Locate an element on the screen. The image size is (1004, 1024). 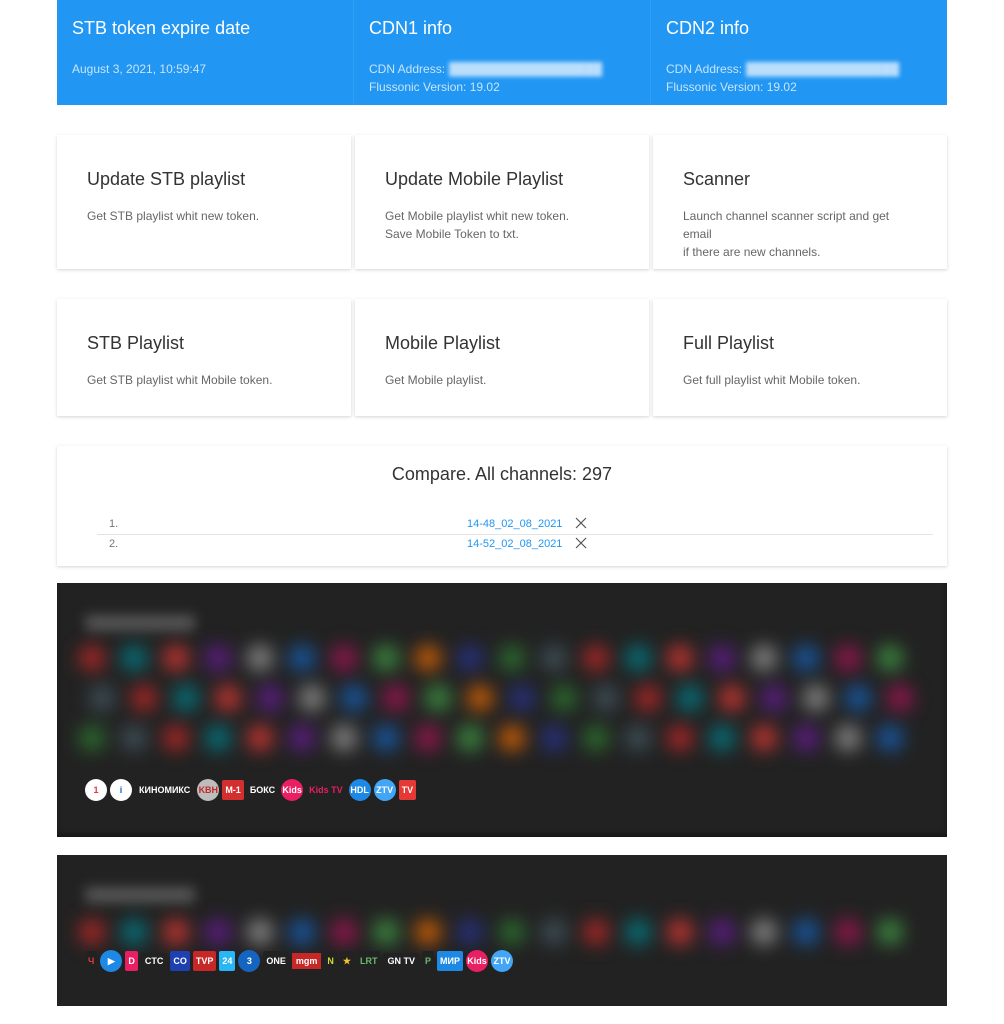
list-item: 1. 14-48_02_08_2021 is located at coordinates (515, 525).